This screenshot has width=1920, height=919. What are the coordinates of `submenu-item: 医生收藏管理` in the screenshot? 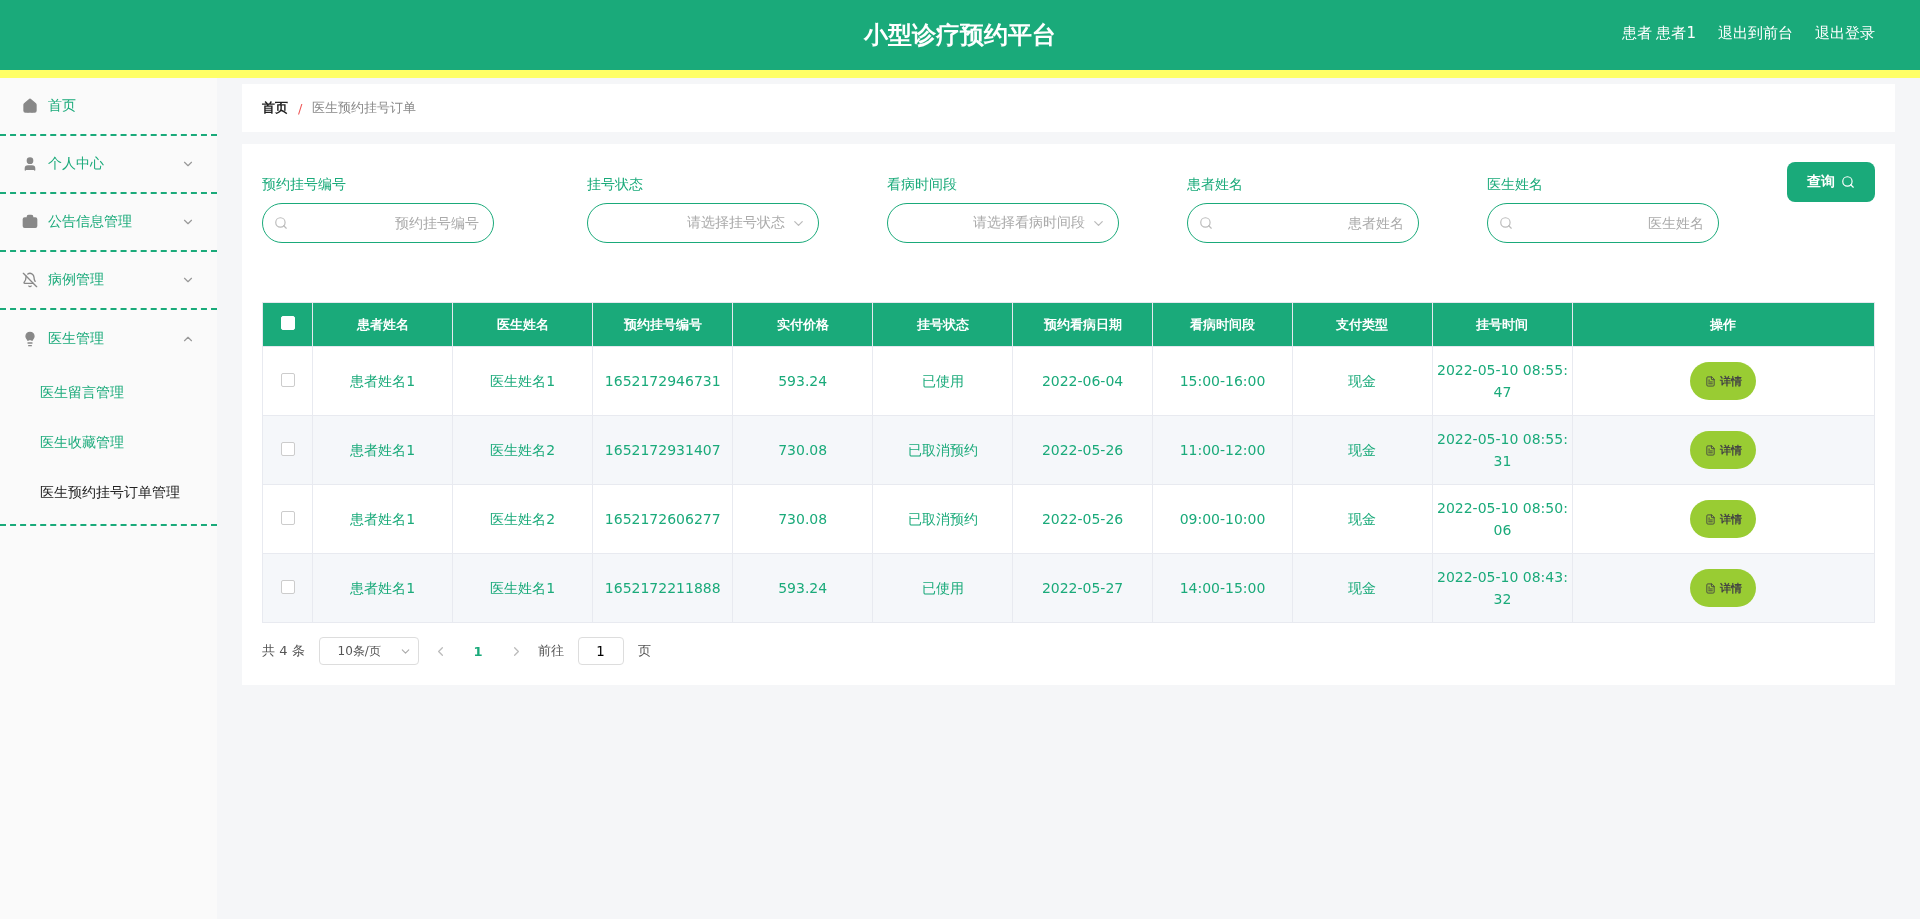 It's located at (108, 443).